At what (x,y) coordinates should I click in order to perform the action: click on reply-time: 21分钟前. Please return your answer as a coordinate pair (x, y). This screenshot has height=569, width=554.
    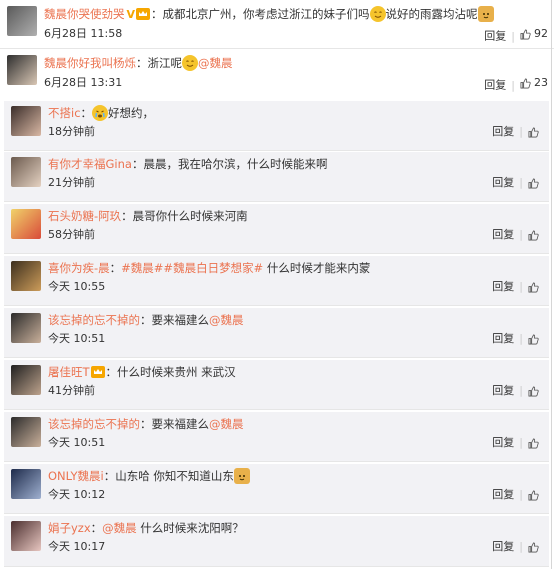
    Looking at the image, I should click on (71, 182).